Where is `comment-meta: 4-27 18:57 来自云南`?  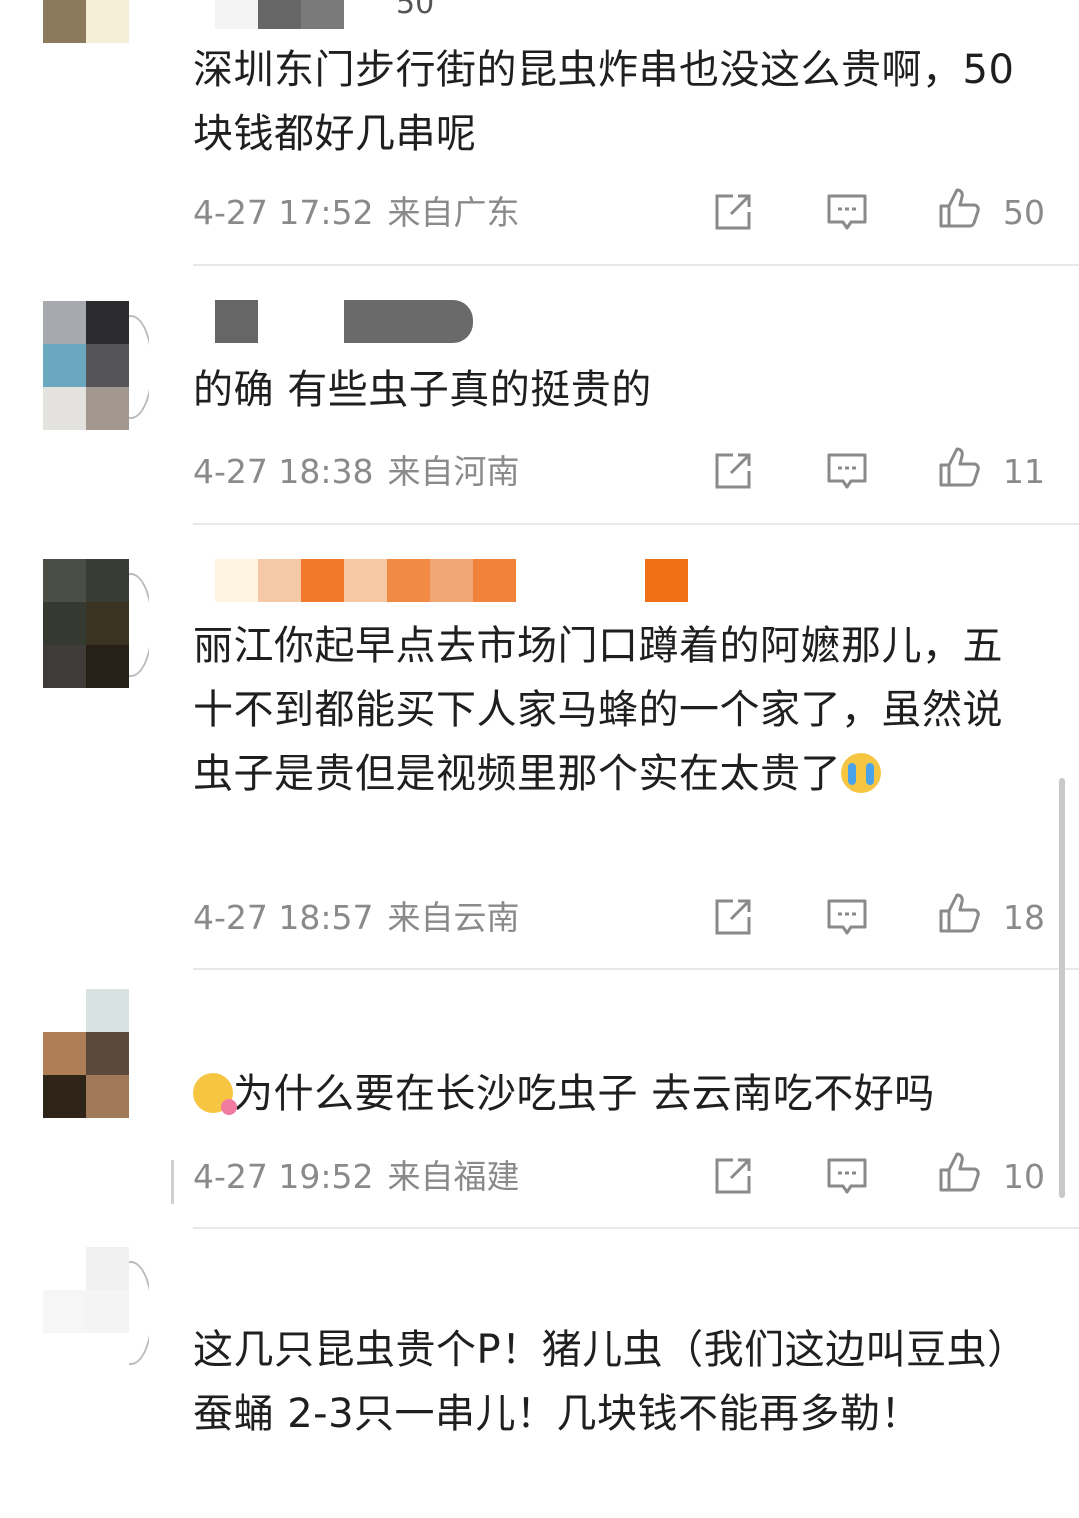 comment-meta: 4-27 18:57 来自云南 is located at coordinates (356, 918).